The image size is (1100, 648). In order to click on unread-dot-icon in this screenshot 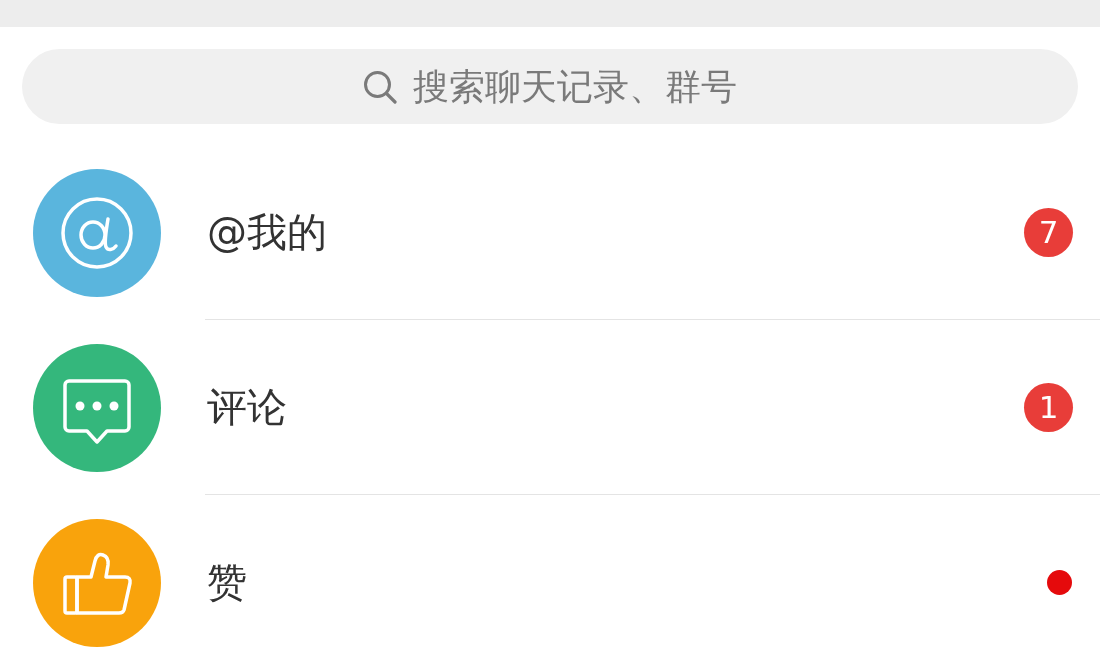, I will do `click(1059, 582)`.